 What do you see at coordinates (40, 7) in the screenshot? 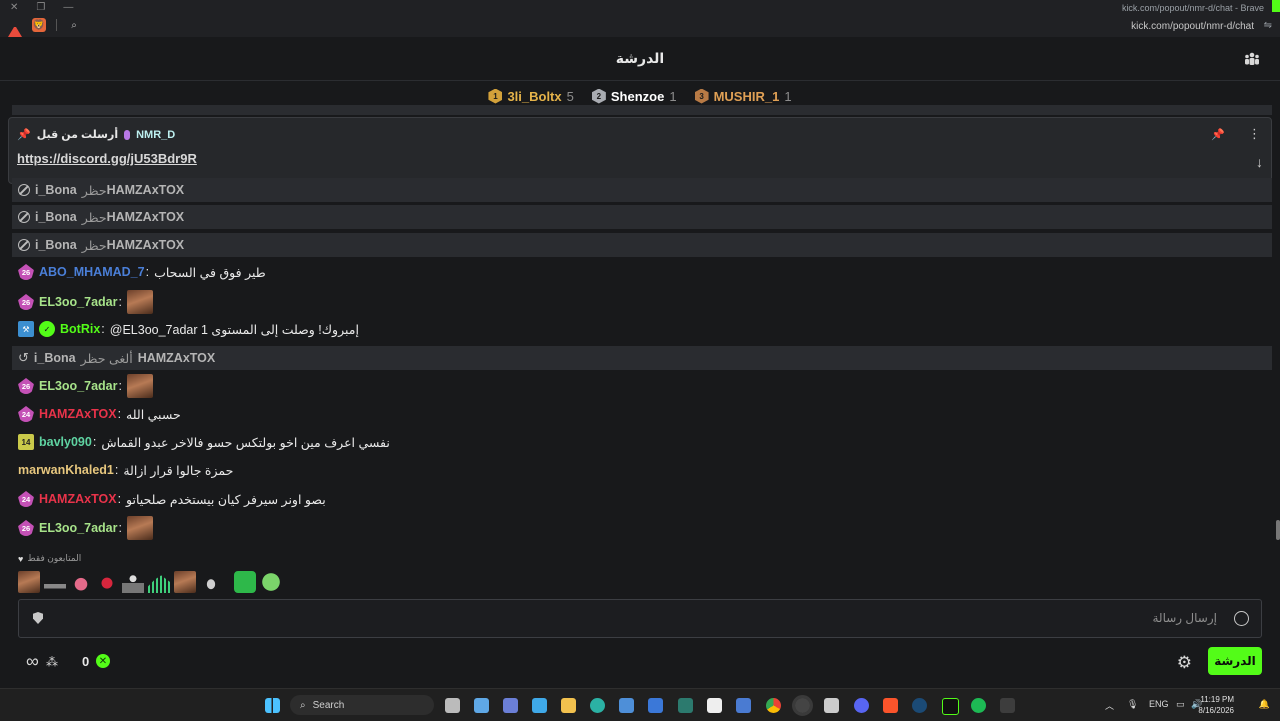
I see `maximize-window-icon: ❐` at bounding box center [40, 7].